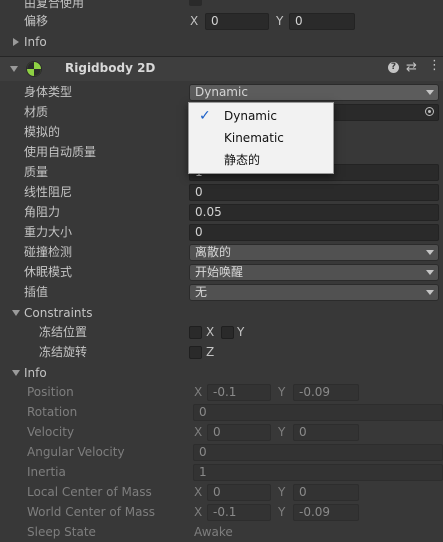 Image resolution: width=443 pixels, height=542 pixels. Describe the element at coordinates (195, 332) in the screenshot. I see `freeze-position-x-checkbox` at that location.